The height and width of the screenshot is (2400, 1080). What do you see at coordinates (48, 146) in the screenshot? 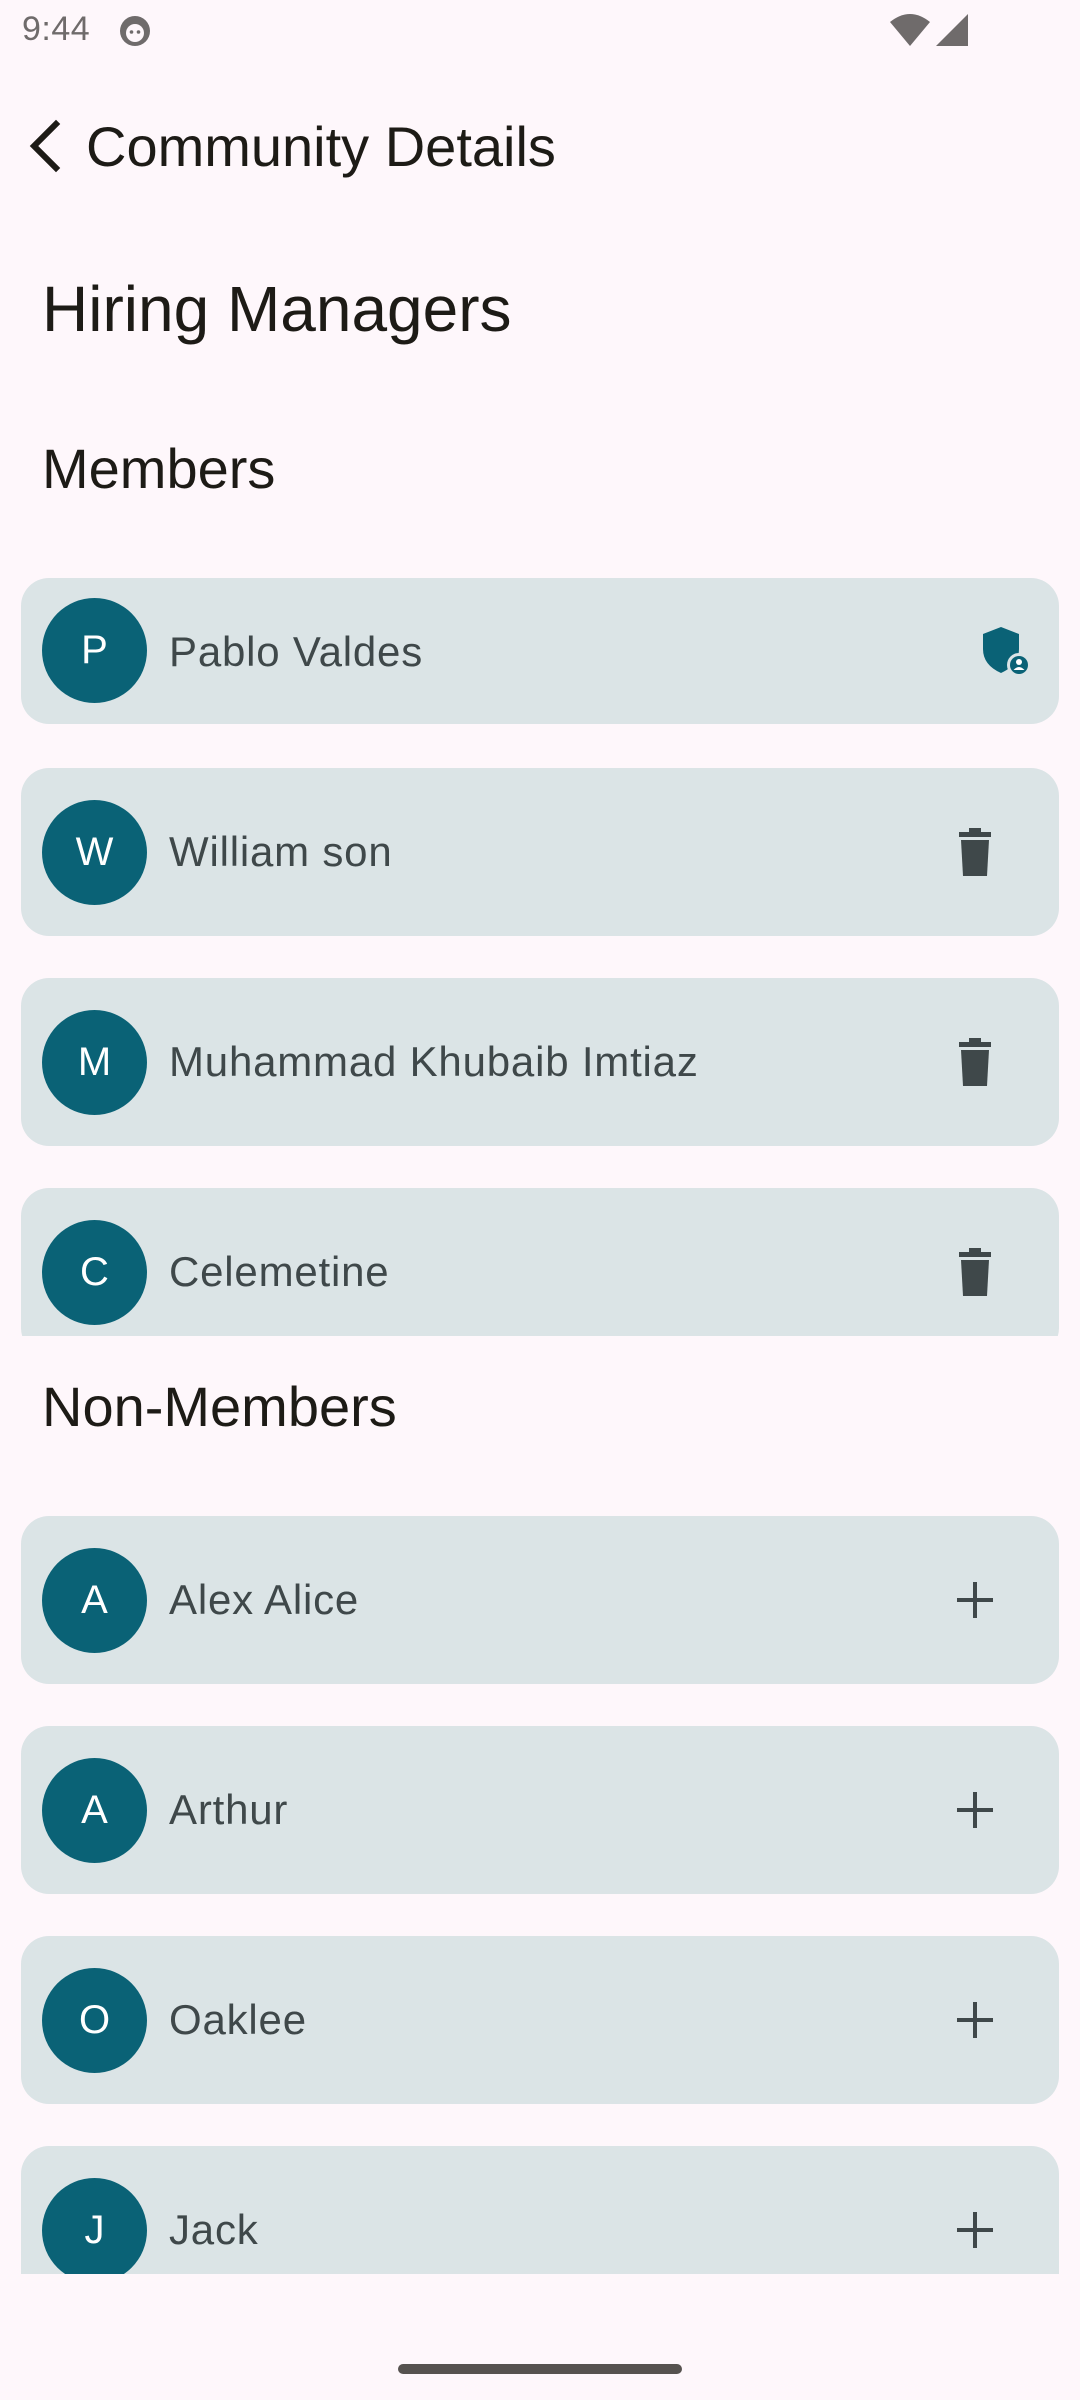
I see `back-arrow-icon` at bounding box center [48, 146].